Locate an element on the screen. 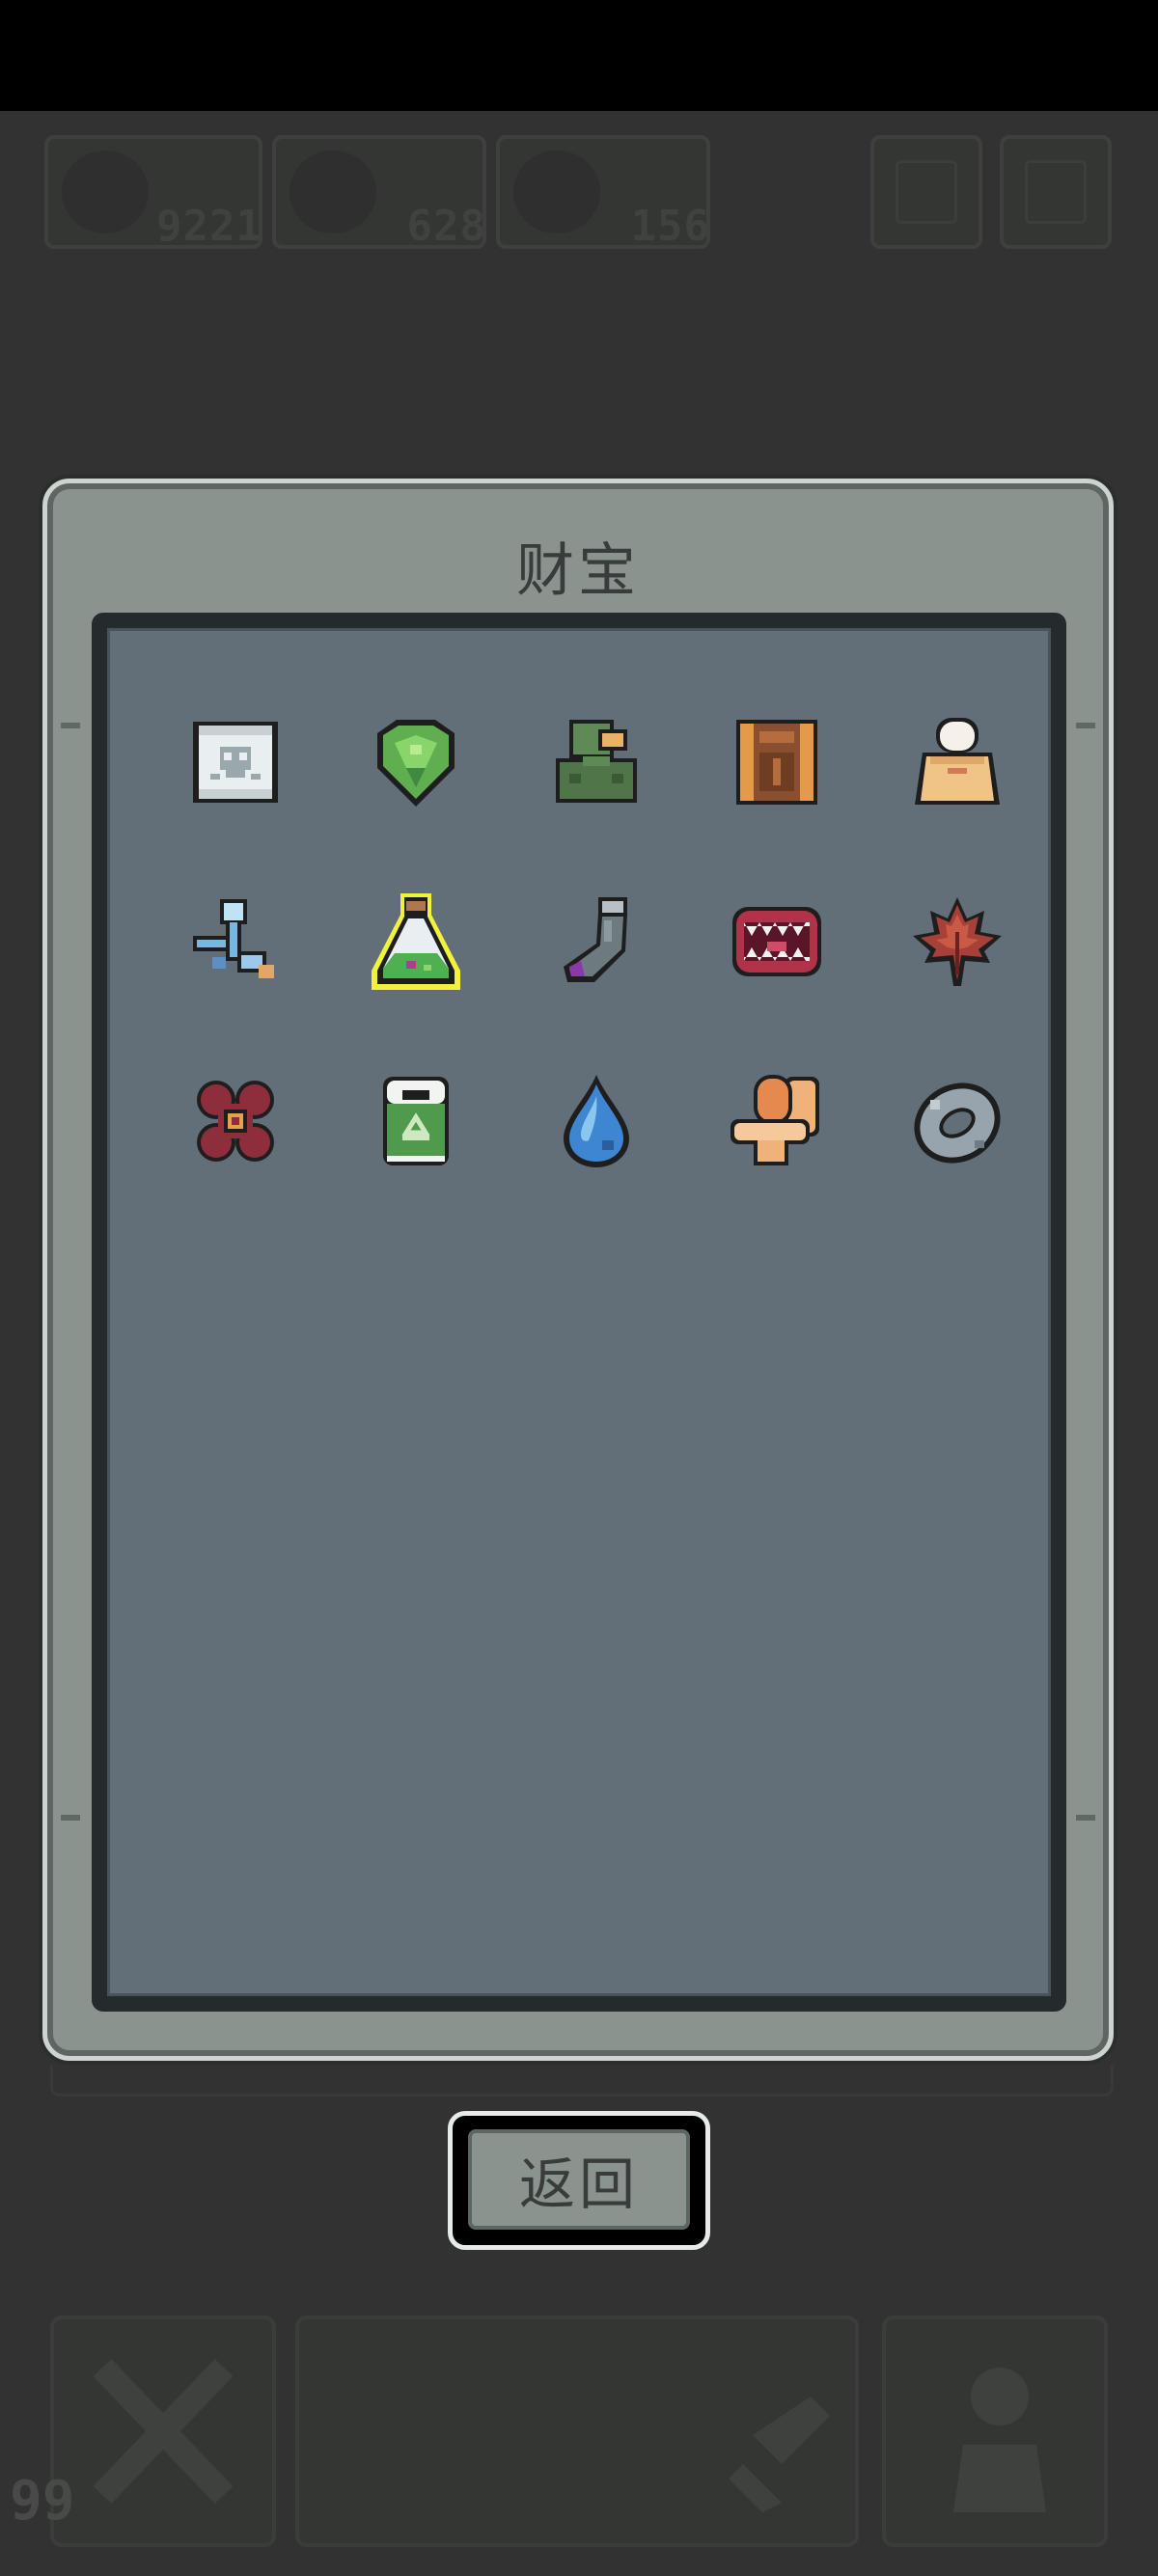 This screenshot has height=2576, width=1158. red-flower-item is located at coordinates (235, 1121).